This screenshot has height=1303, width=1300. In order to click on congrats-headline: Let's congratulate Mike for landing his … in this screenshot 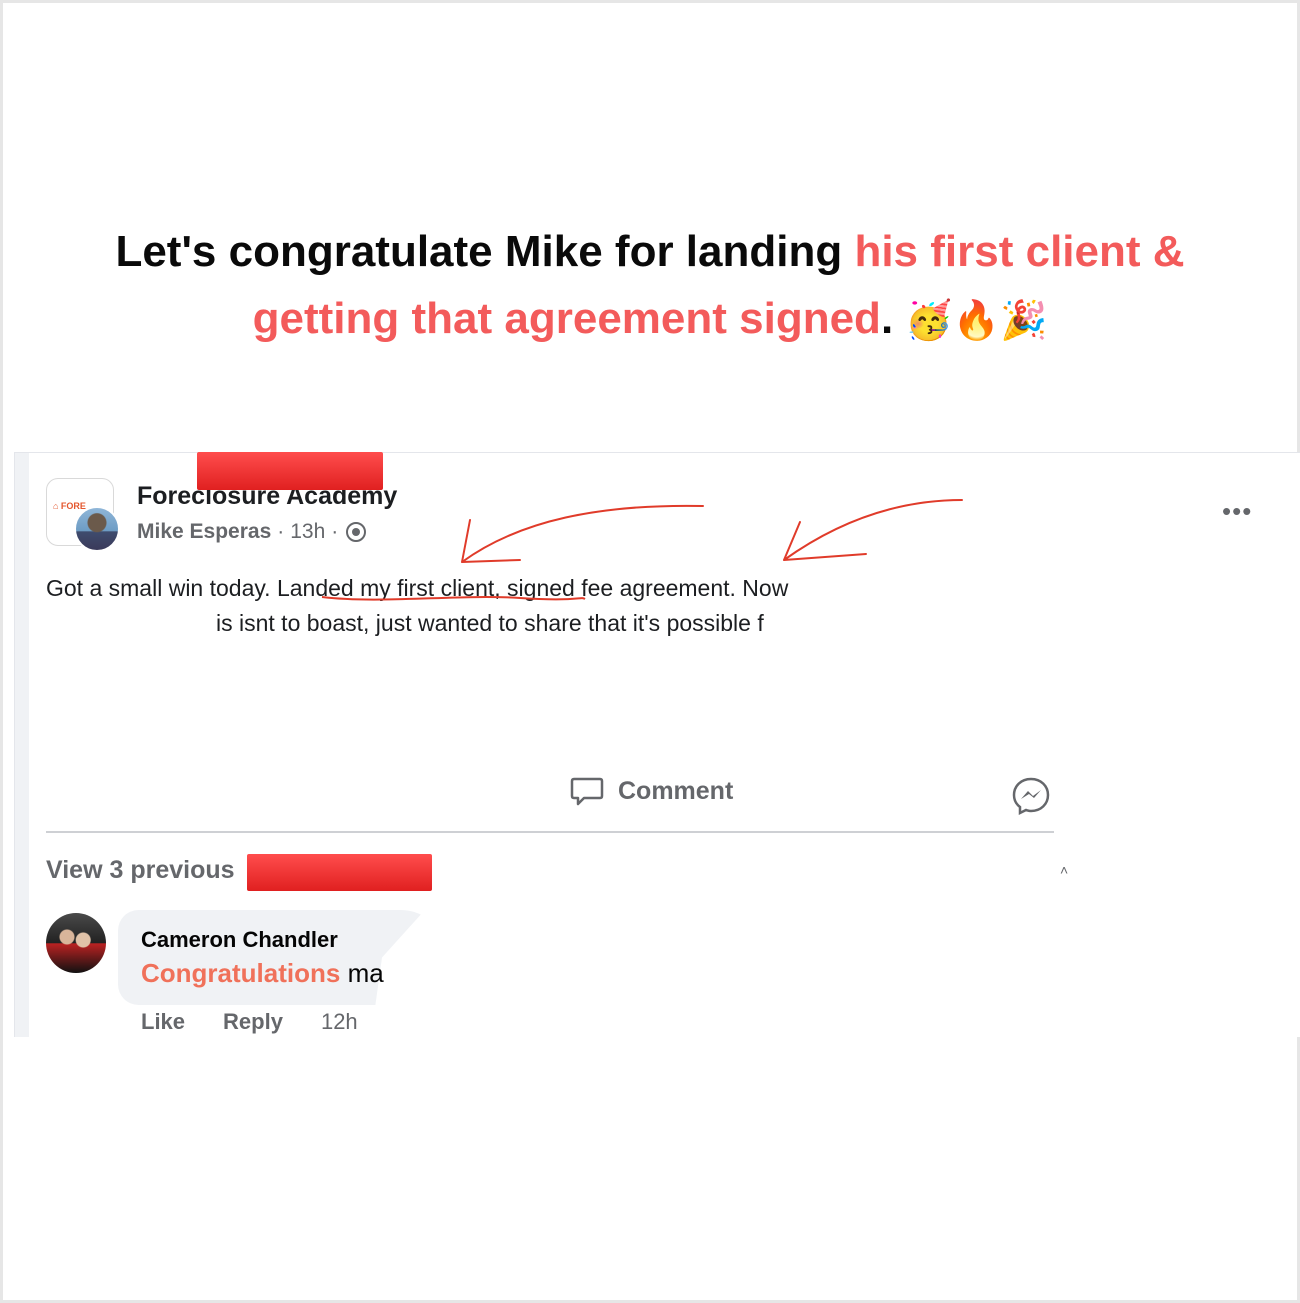, I will do `click(650, 286)`.